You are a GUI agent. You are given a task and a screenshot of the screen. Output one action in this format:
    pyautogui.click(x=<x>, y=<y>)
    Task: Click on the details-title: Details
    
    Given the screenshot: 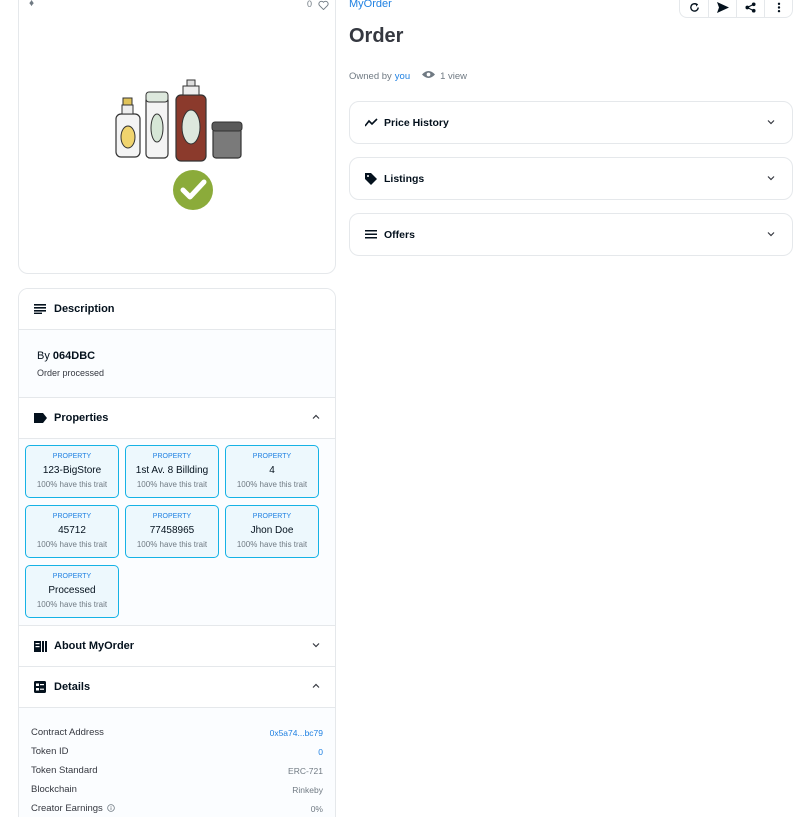 What is the action you would take?
    pyautogui.click(x=72, y=687)
    